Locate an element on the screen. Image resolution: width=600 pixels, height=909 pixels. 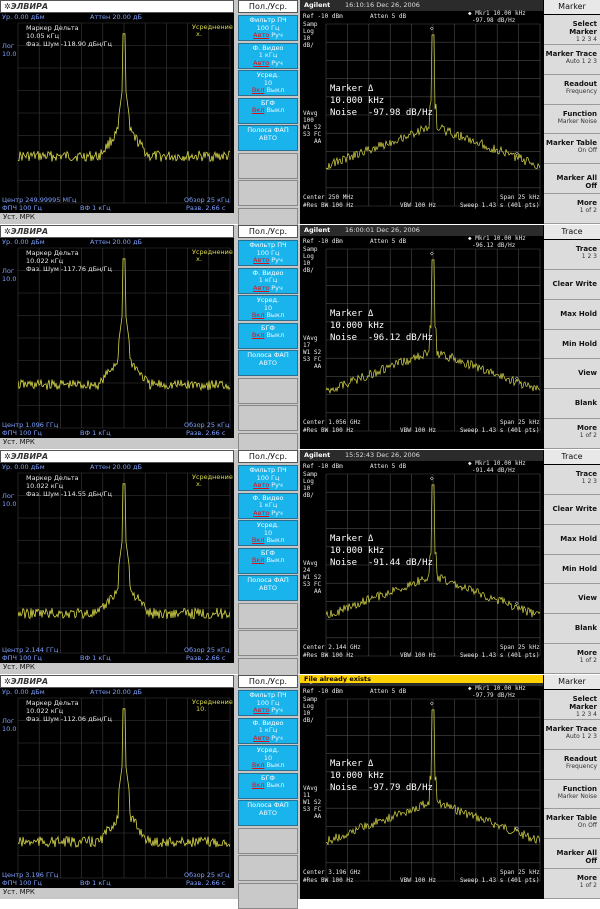
softkey-sub: On Off is located at coordinates (587, 151).